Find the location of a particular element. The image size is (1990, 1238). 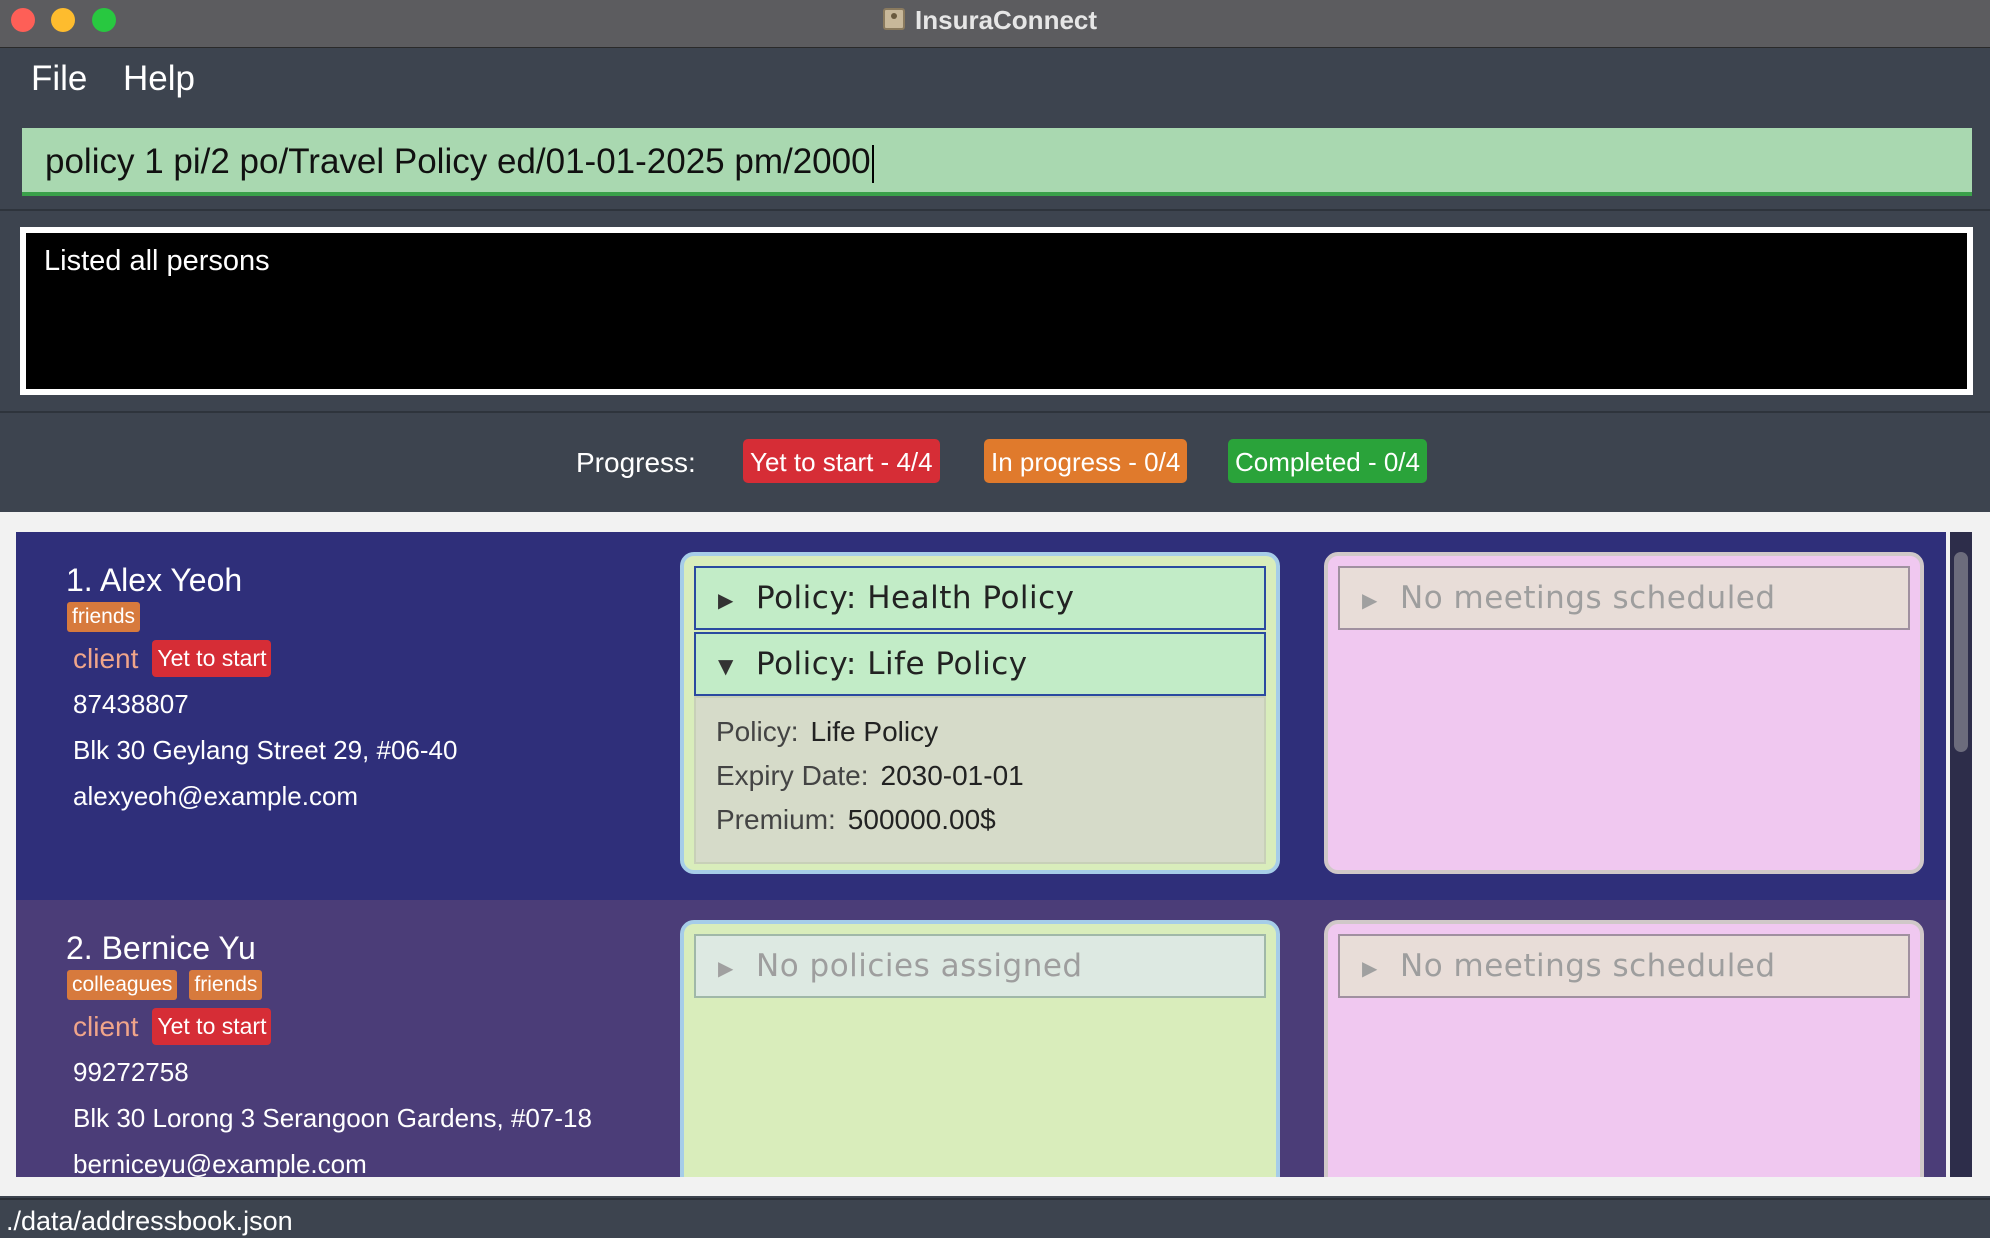

vertical-scrollbar is located at coordinates (1961, 854).